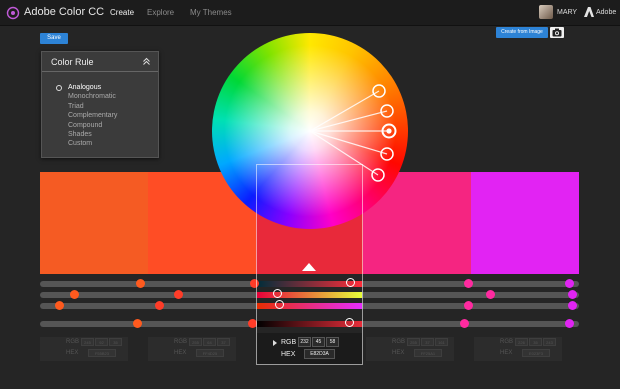 The width and height of the screenshot is (620, 389). Describe the element at coordinates (309, 267) in the screenshot. I see `active-swatch-pointer` at that location.